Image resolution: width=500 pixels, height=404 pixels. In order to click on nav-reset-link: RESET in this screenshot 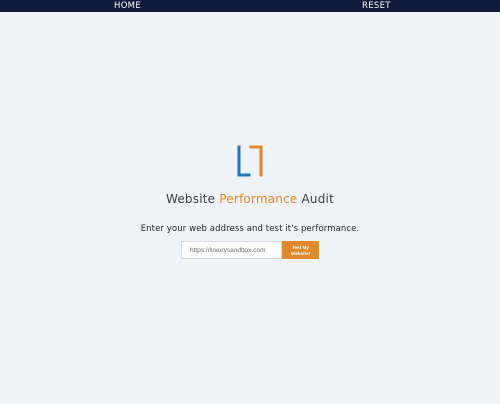, I will do `click(376, 6)`.